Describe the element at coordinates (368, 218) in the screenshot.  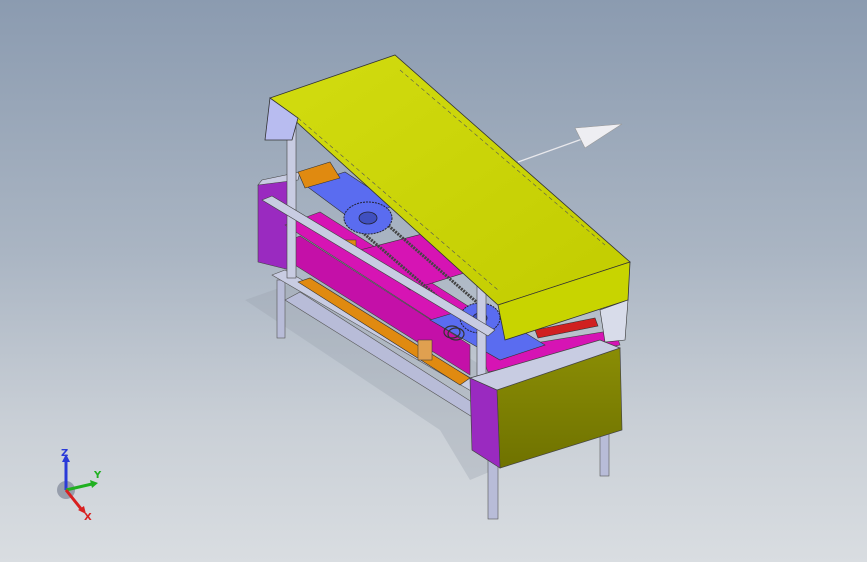
I see `drive-sprocket-large` at that location.